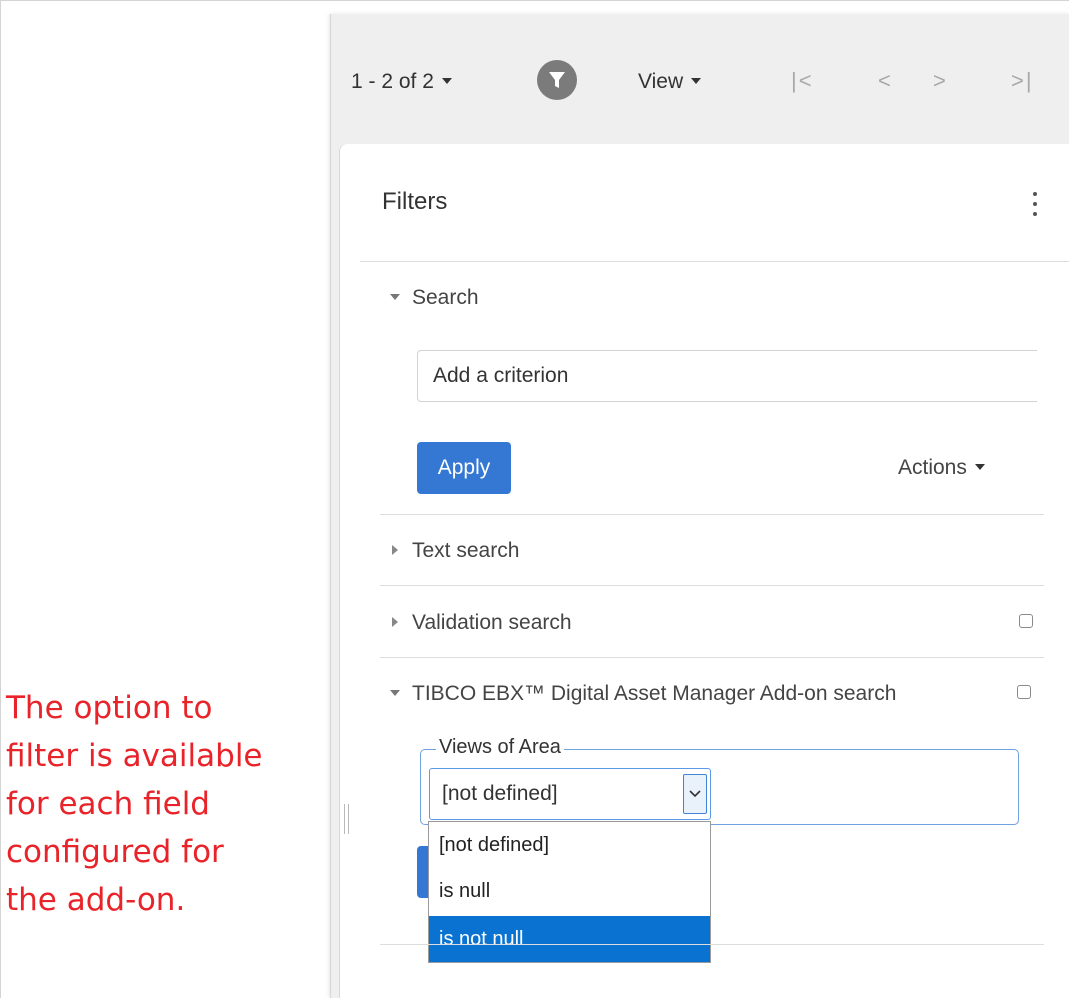 This screenshot has height=998, width=1069. What do you see at coordinates (727, 376) in the screenshot?
I see `add-criterion-input: Add a criterion` at bounding box center [727, 376].